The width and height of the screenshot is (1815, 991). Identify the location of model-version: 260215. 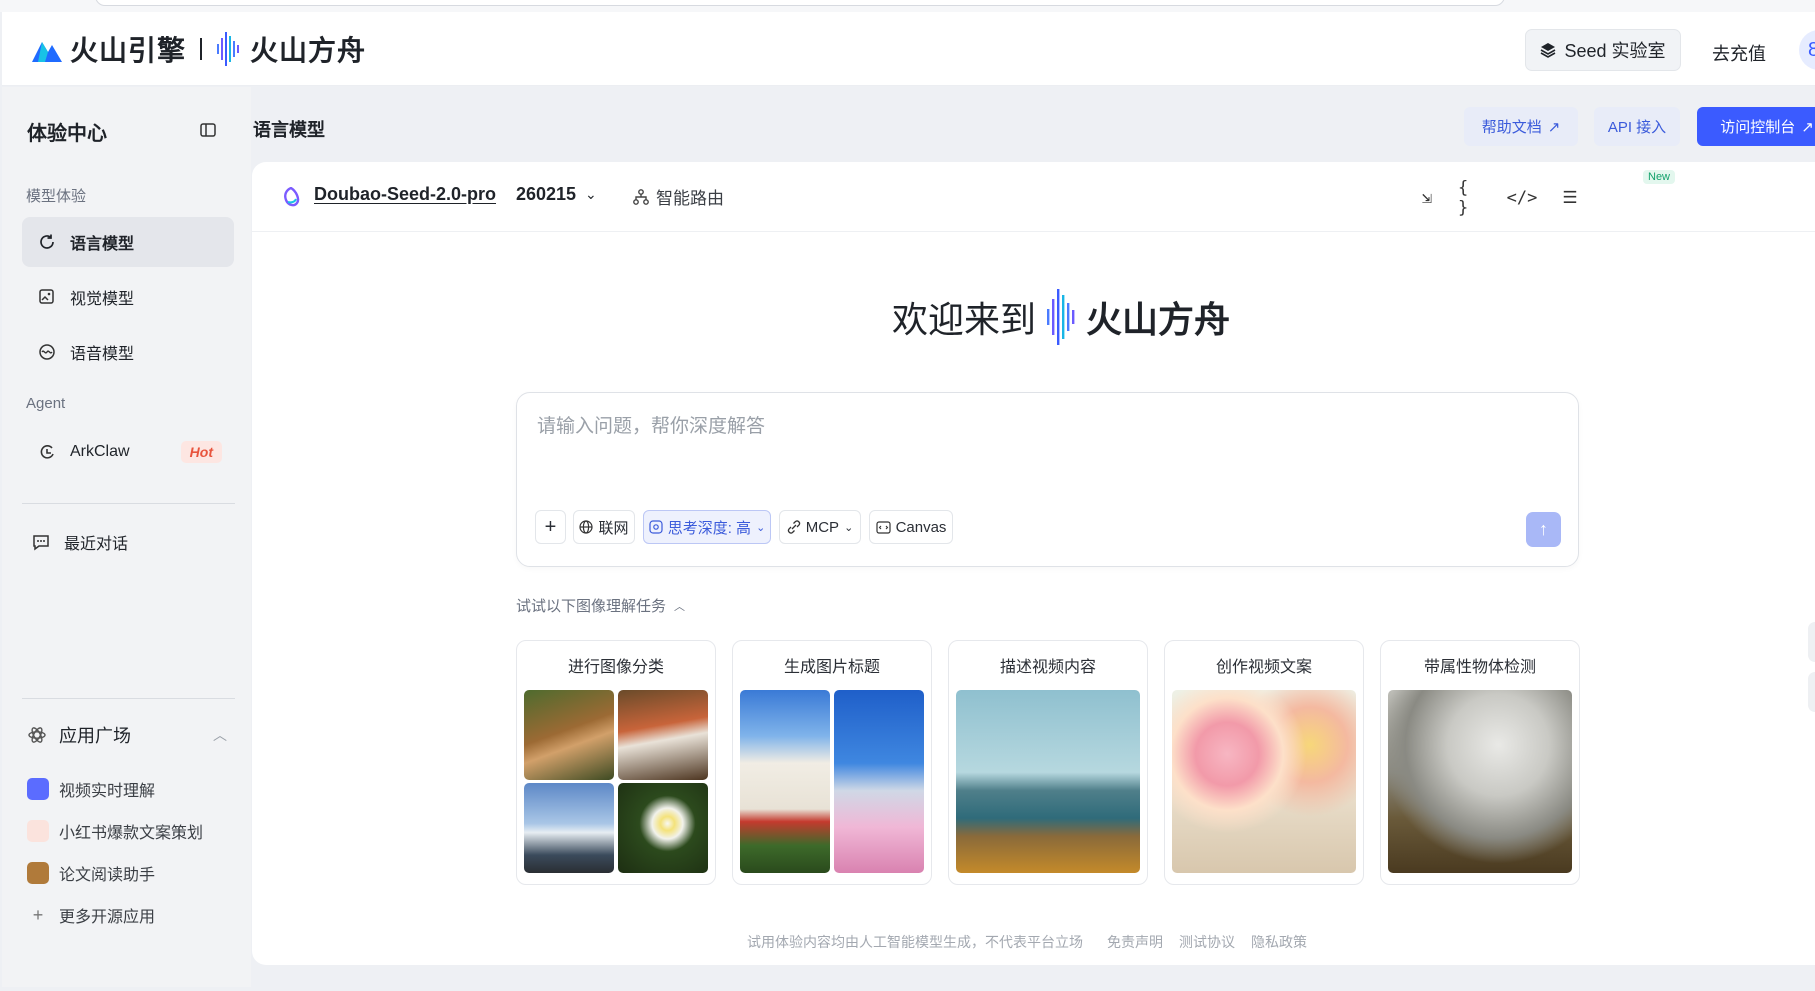
(546, 194).